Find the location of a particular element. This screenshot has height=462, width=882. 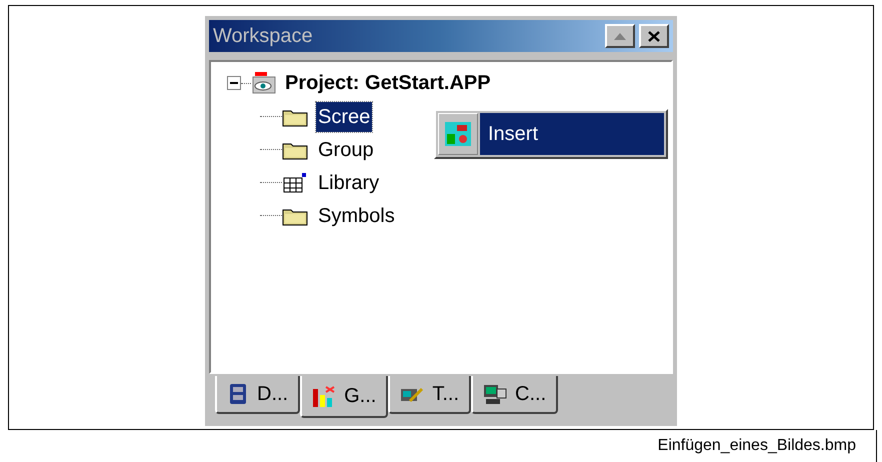

cabinet-icon is located at coordinates (238, 394).